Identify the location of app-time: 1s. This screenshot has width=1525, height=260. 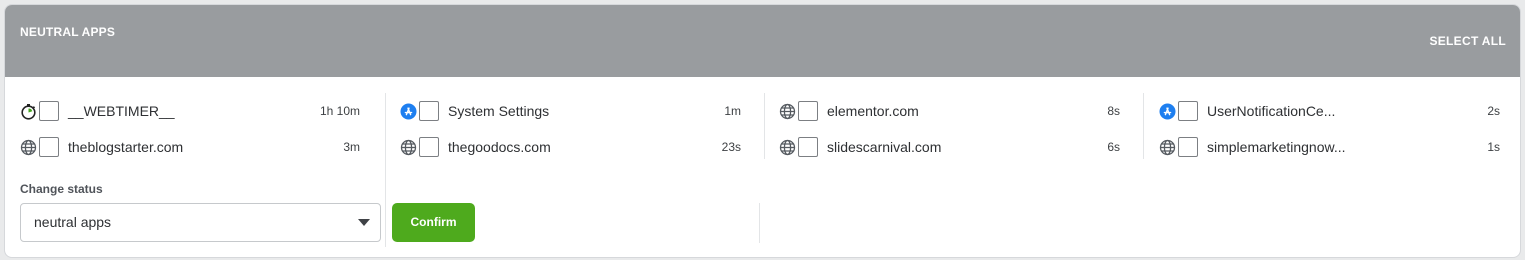
(1493, 147).